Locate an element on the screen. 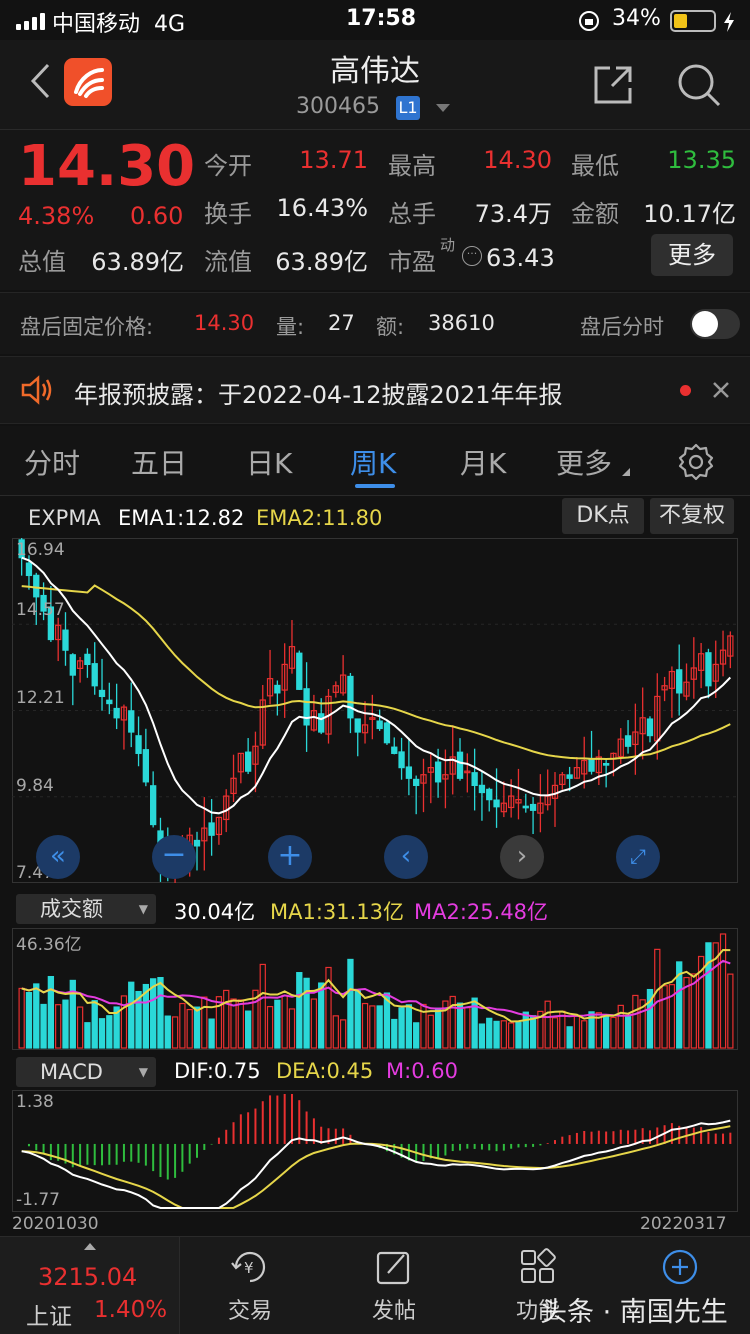  zoom-in-icon: + is located at coordinates (290, 857).